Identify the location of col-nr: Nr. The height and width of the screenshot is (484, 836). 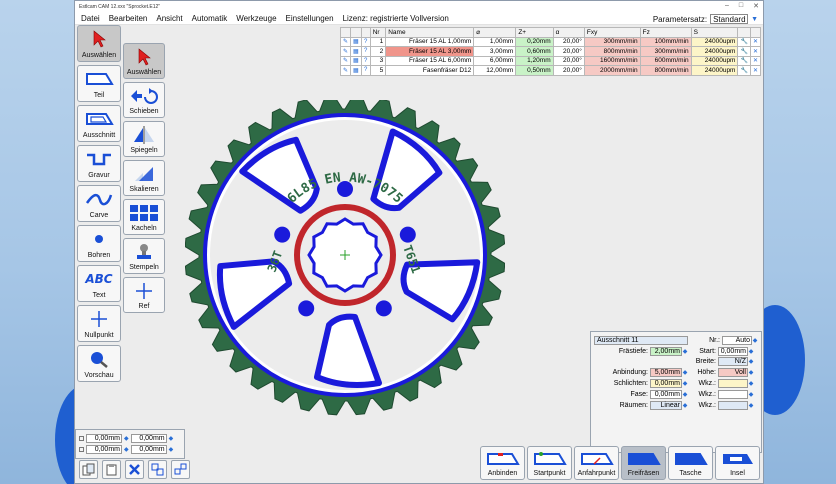
(378, 32).